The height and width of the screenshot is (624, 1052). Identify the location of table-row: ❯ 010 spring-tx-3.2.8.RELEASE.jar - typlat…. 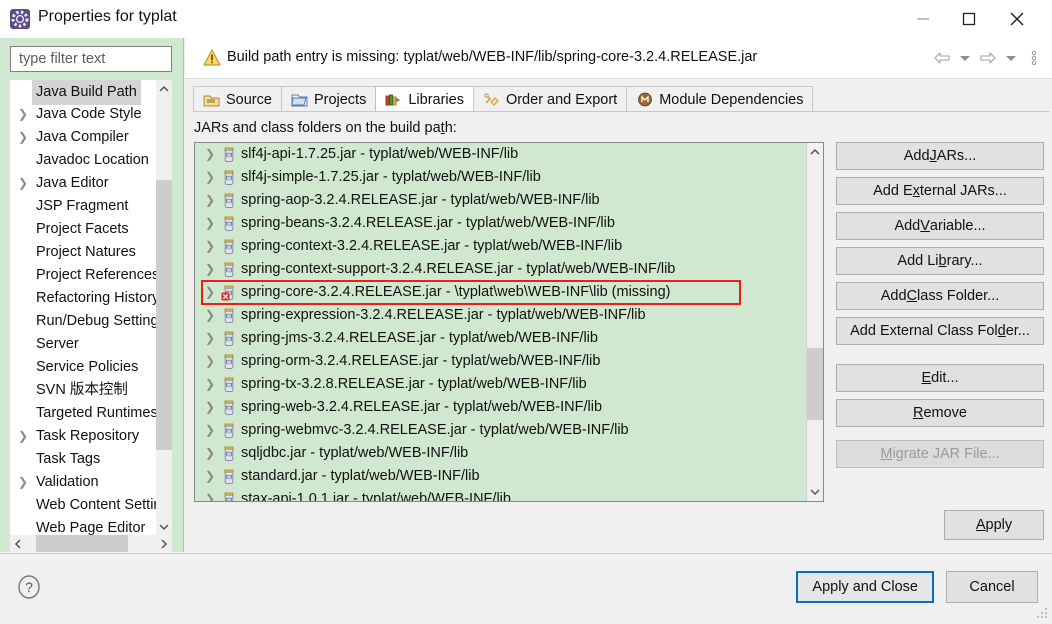
(501, 384).